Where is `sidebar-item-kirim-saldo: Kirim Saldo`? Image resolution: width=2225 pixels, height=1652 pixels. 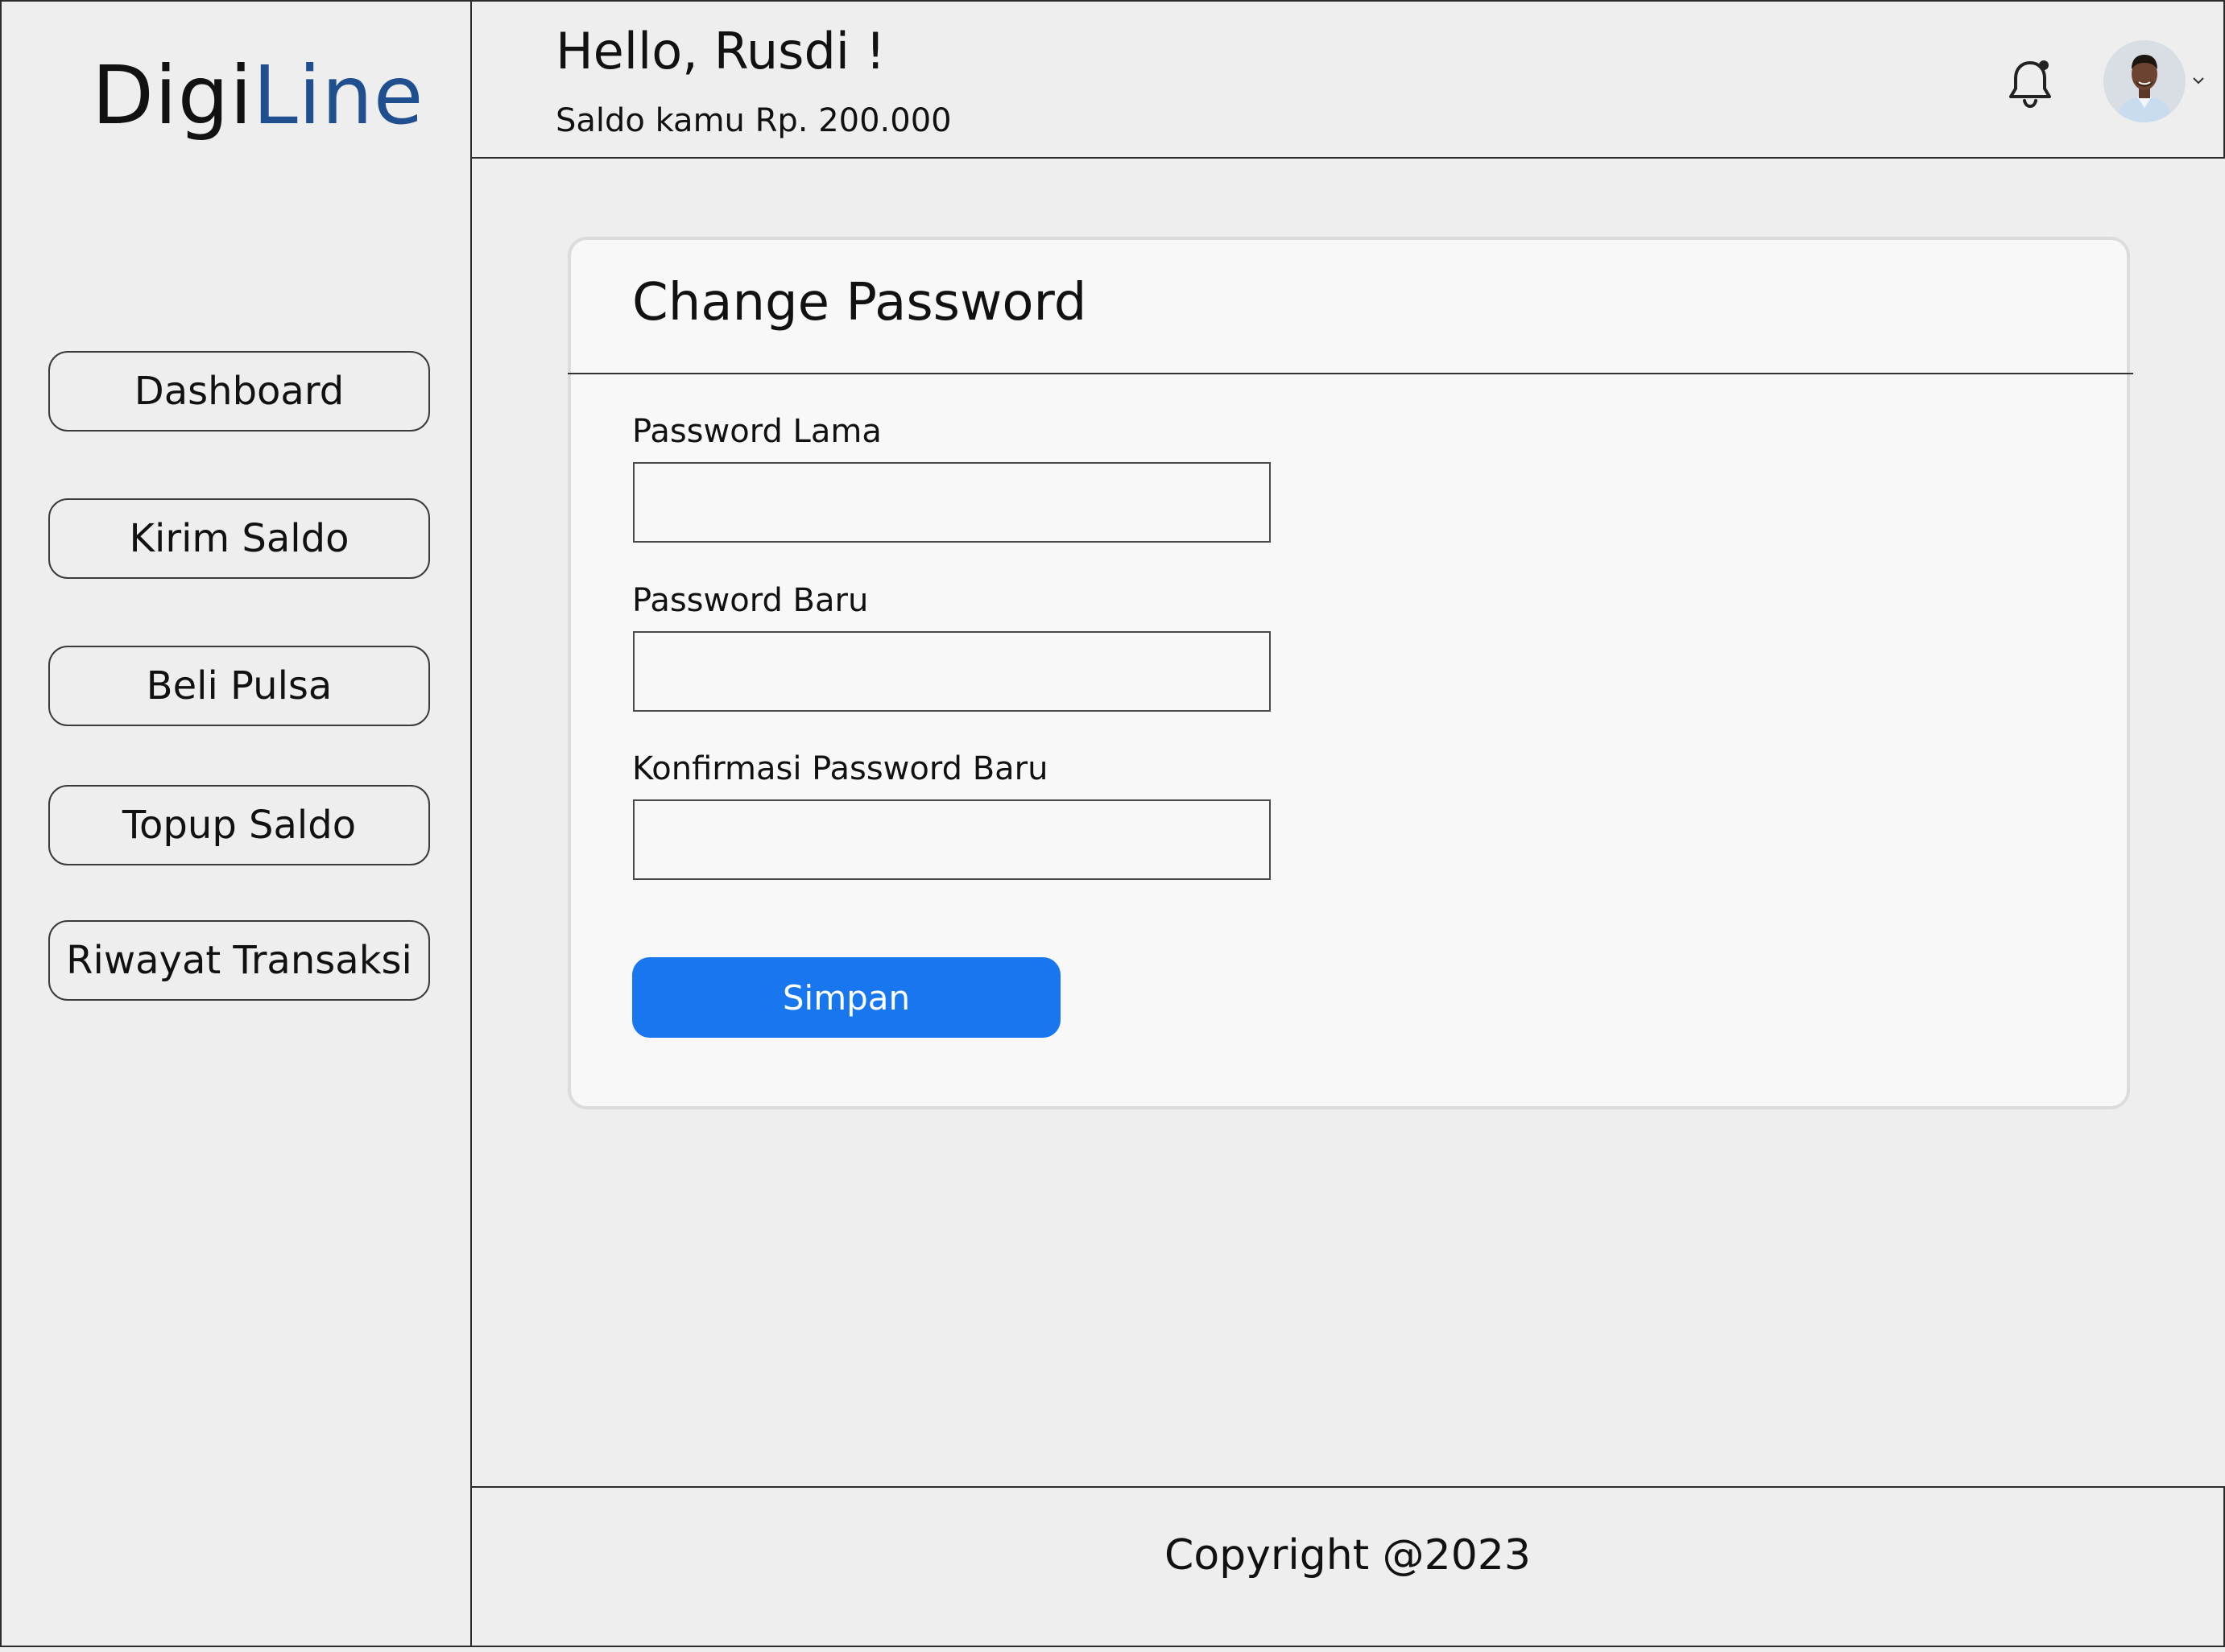 sidebar-item-kirim-saldo: Kirim Saldo is located at coordinates (239, 539).